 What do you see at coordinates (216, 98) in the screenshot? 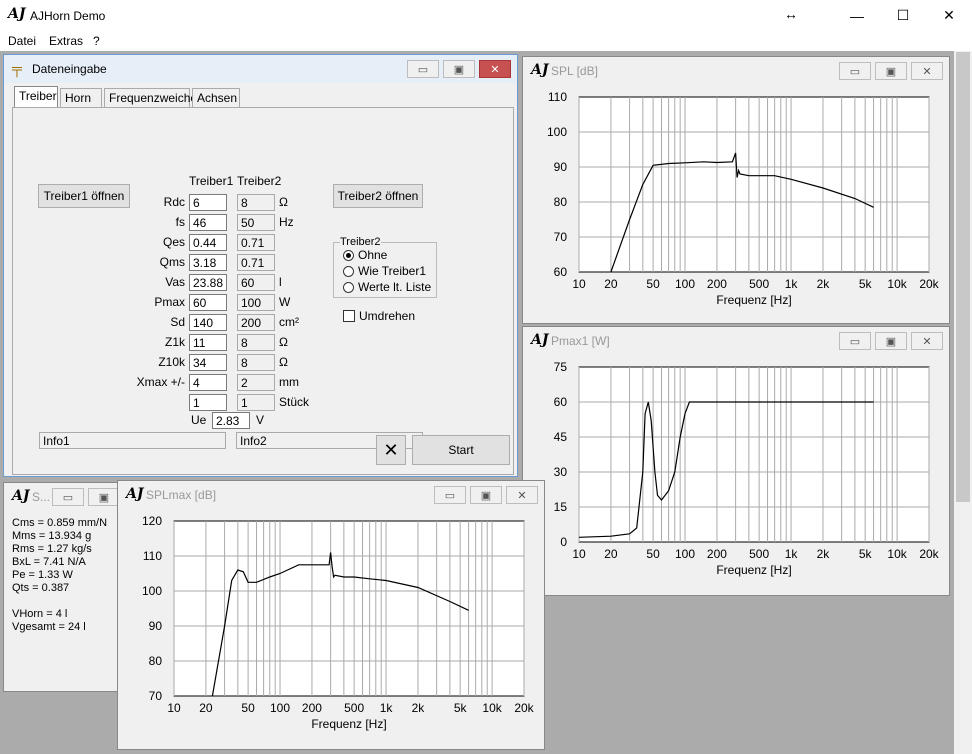
I see `tab-achsen: Achsen` at bounding box center [216, 98].